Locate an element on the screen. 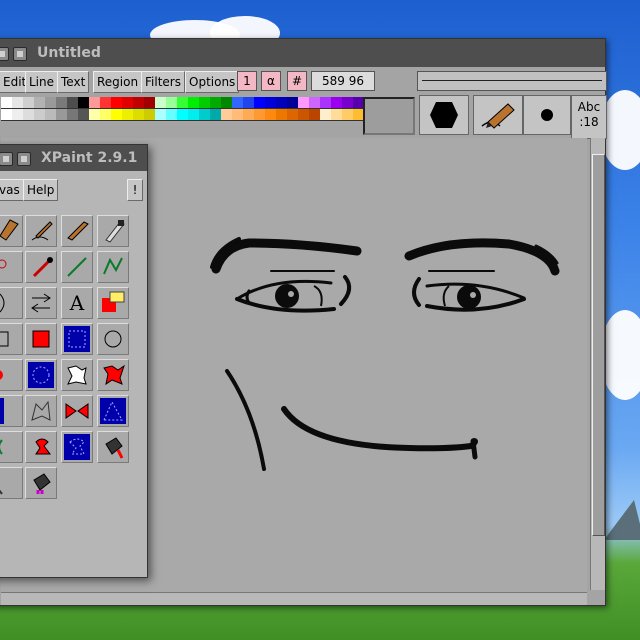 The image size is (640, 640). brush-tool is located at coordinates (11, 231).